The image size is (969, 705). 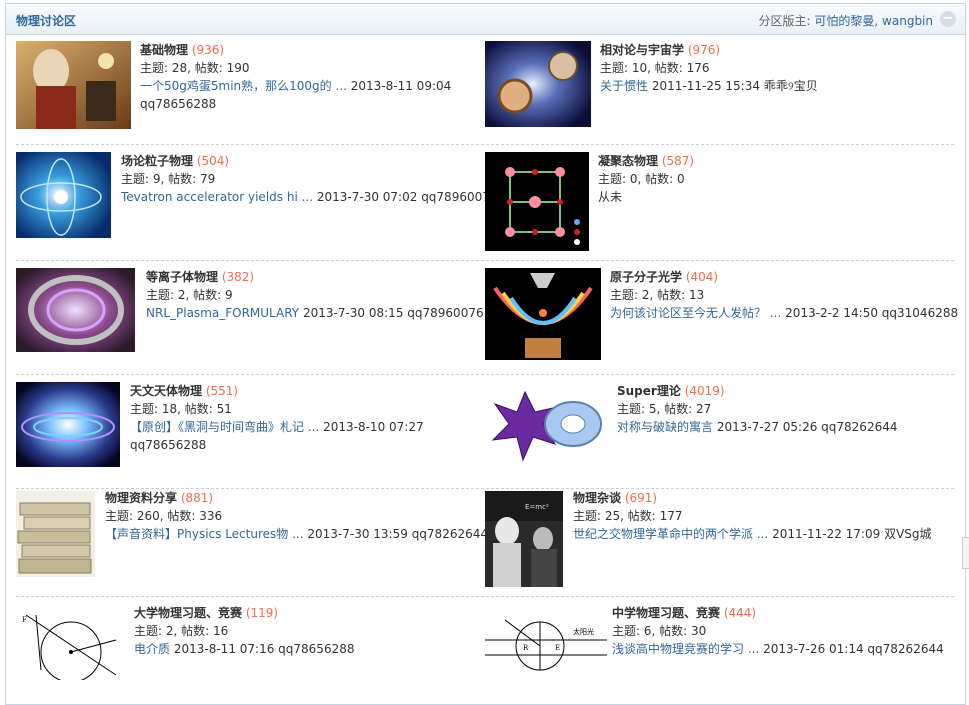 What do you see at coordinates (678, 161) in the screenshot?
I see `forum-today-count: (587)` at bounding box center [678, 161].